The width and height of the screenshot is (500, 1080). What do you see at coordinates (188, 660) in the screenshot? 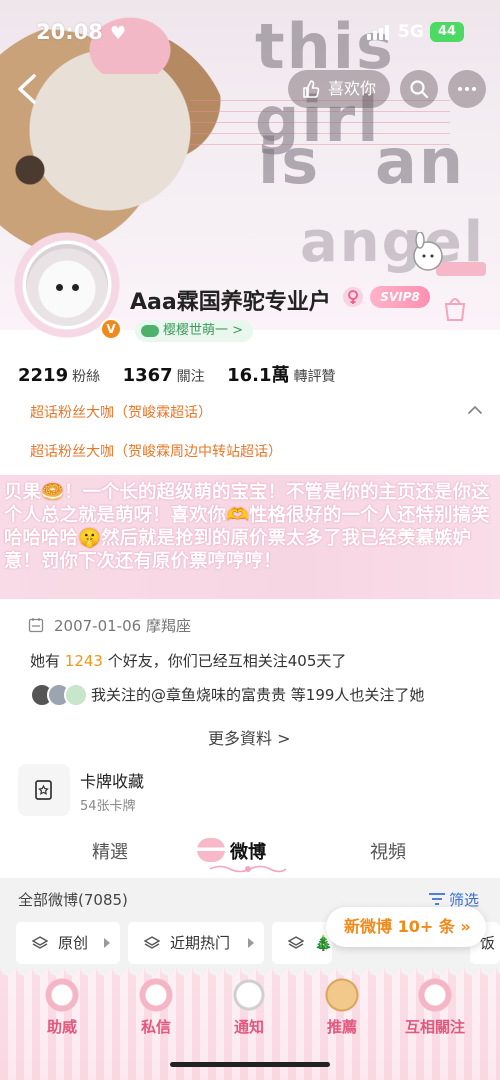
I see `friends-line: 她有 1243 个好友，你们已经互相关注405天了` at bounding box center [188, 660].